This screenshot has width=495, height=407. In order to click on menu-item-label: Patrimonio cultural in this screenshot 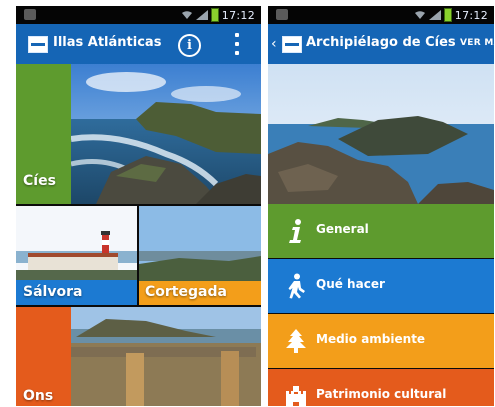, I will do `click(381, 394)`.